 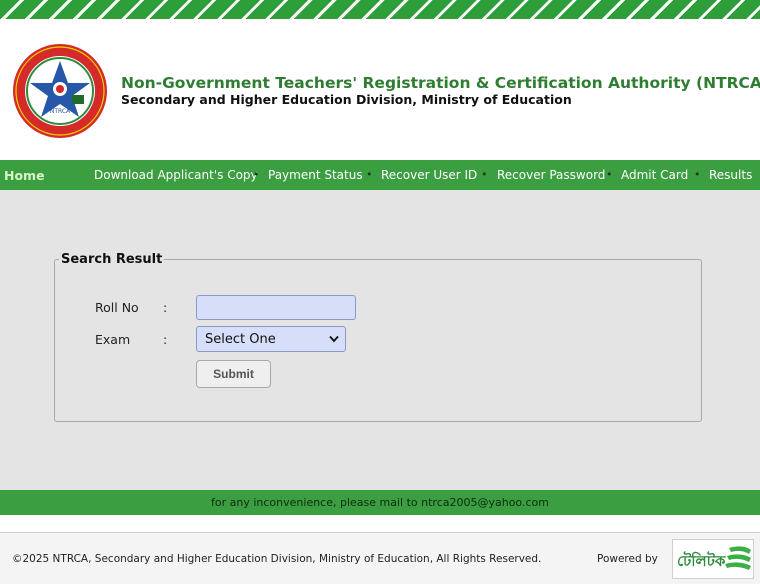 What do you see at coordinates (551, 175) in the screenshot?
I see `nav-recover-password: Recover Password` at bounding box center [551, 175].